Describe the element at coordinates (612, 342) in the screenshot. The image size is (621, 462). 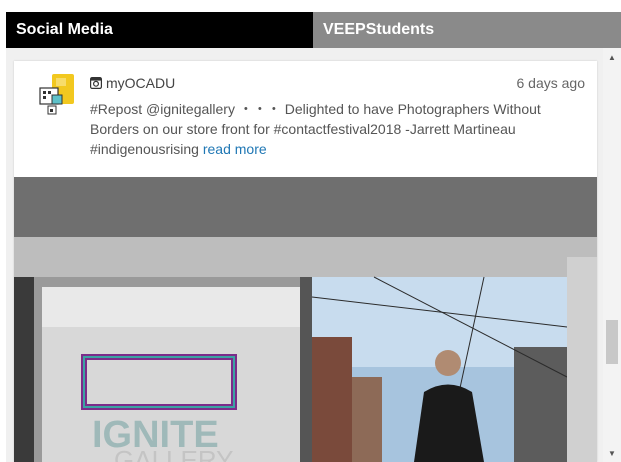
I see `scroll-thumb` at that location.